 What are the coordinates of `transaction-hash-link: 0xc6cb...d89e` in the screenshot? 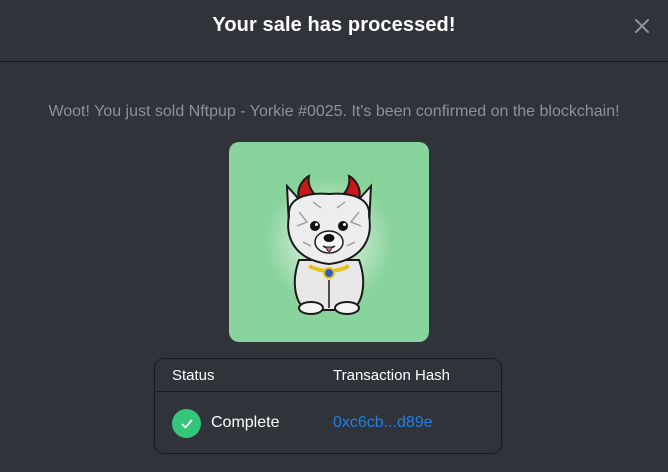 It's located at (383, 423).